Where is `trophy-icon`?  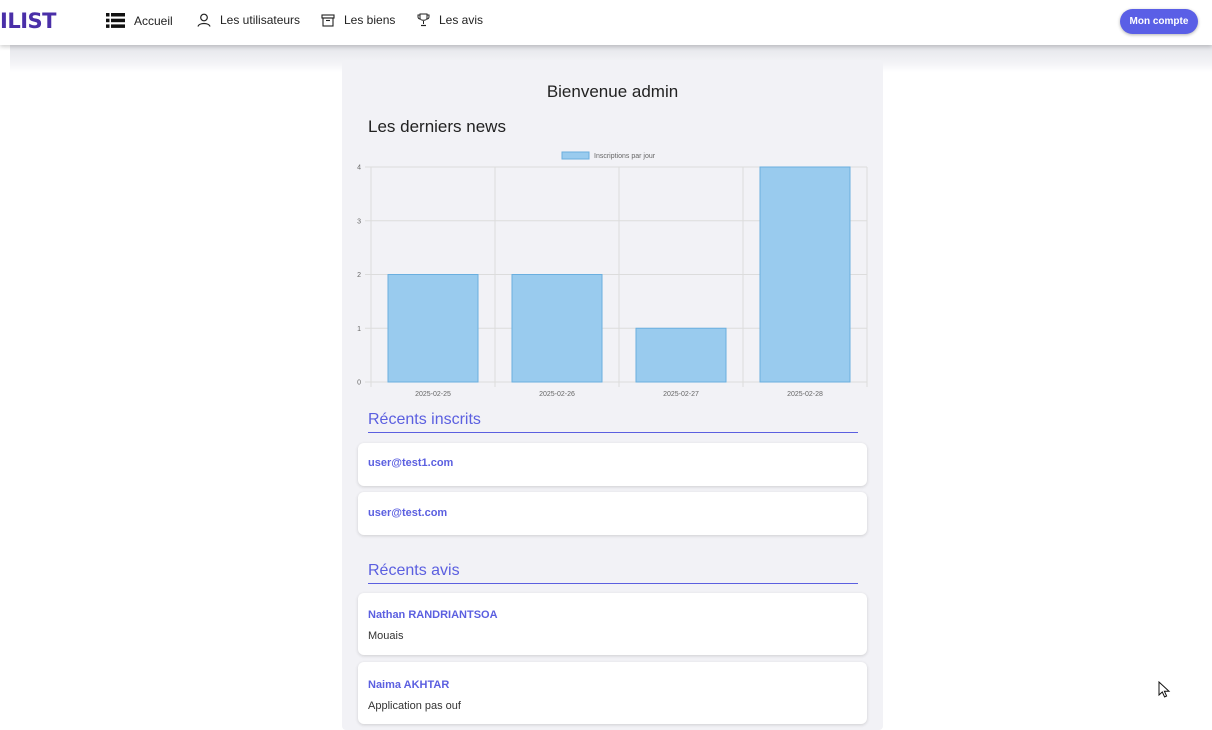 trophy-icon is located at coordinates (423, 20).